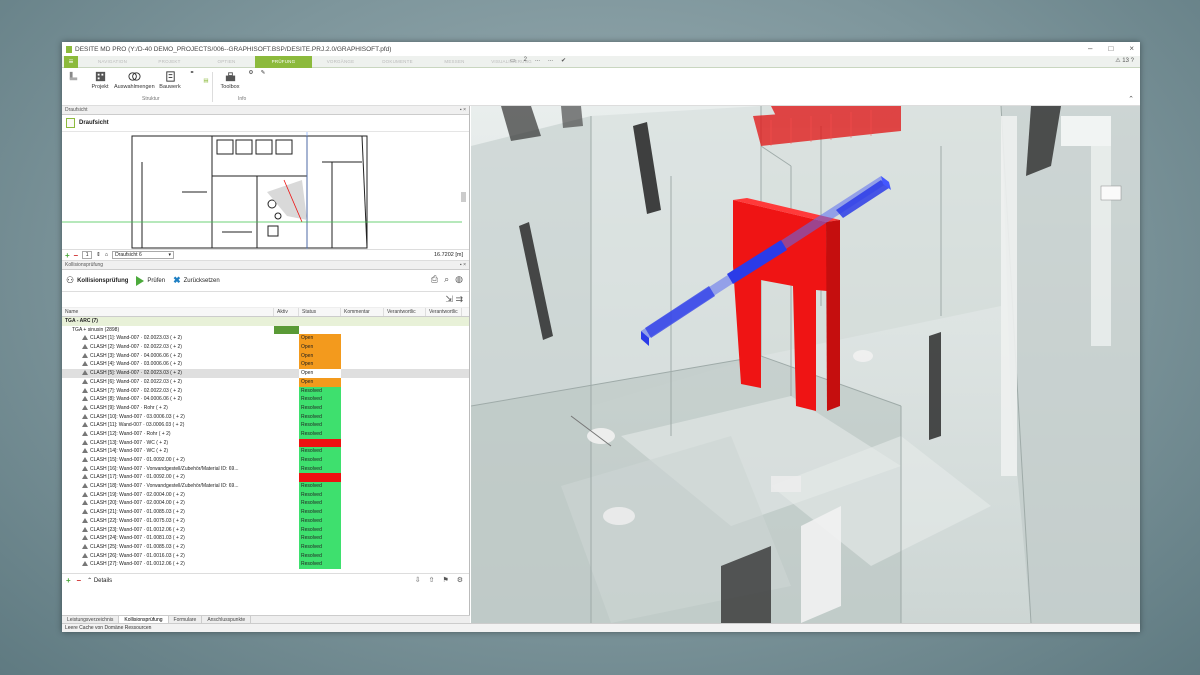 This screenshot has width=1200, height=675. Describe the element at coordinates (418, 580) in the screenshot. I see `import-icon: ⇩` at that location.